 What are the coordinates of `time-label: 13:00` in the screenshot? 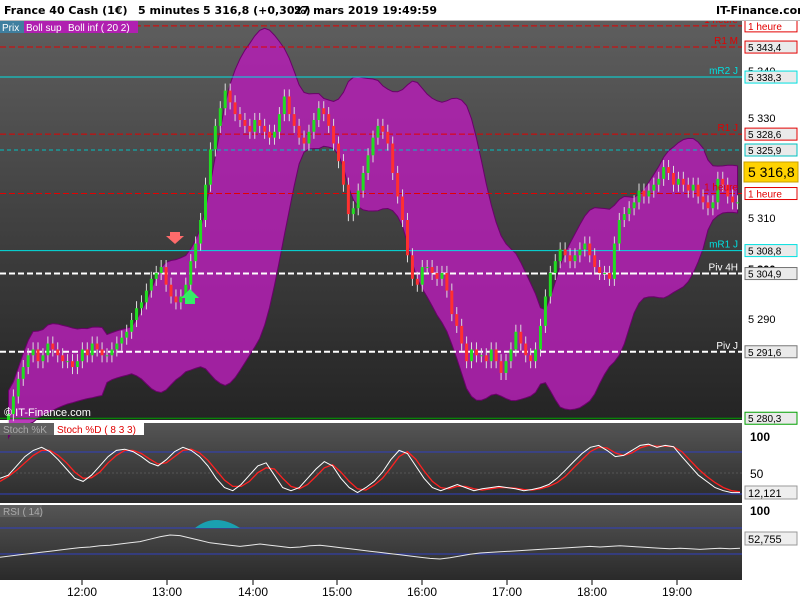 It's located at (167, 592).